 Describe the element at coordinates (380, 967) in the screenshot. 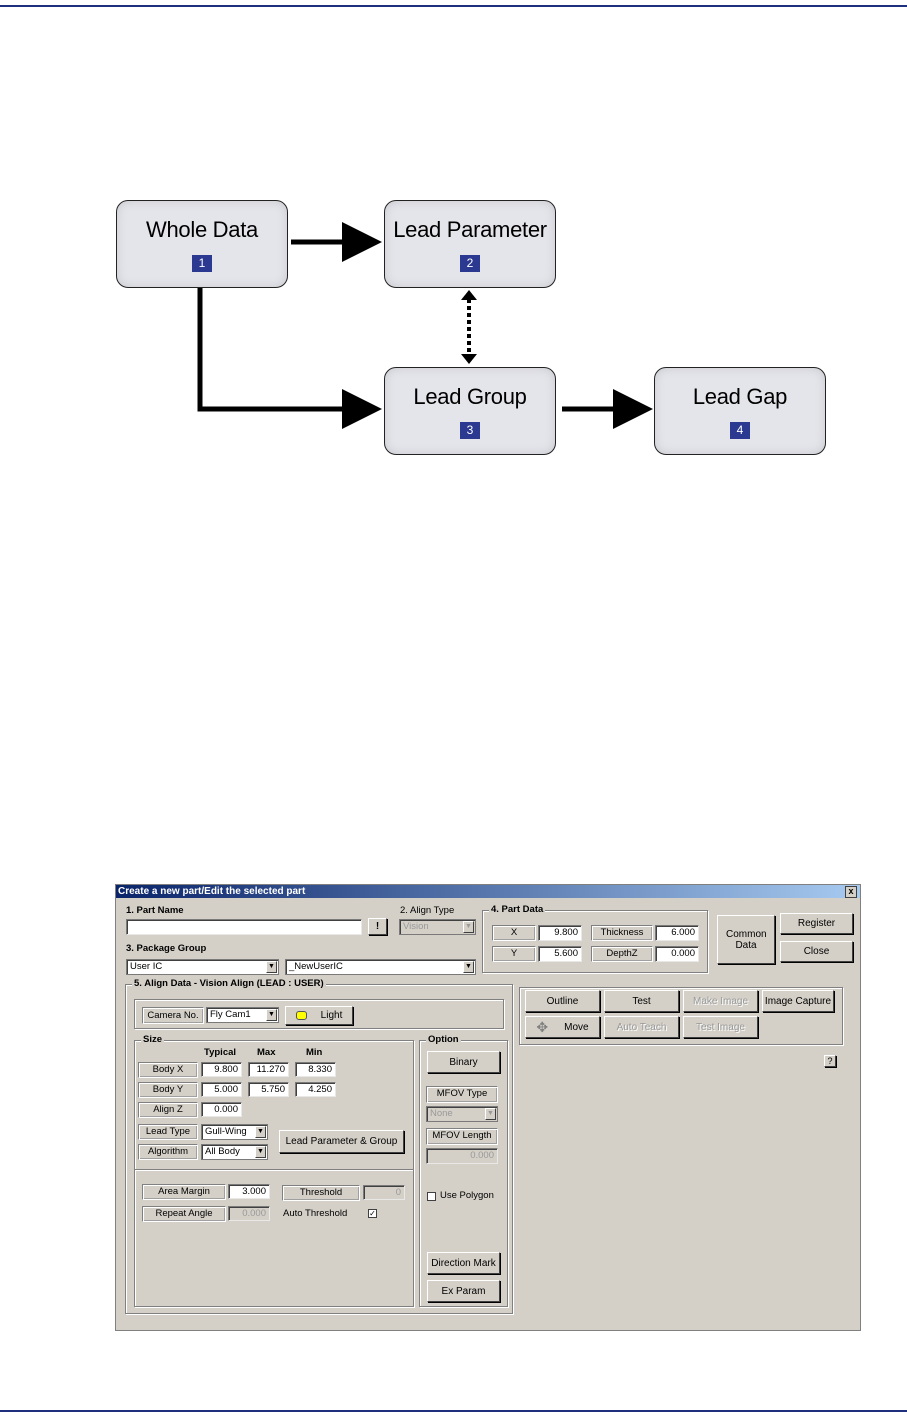

I see `package-name-select: _NewUserIC ▼` at that location.